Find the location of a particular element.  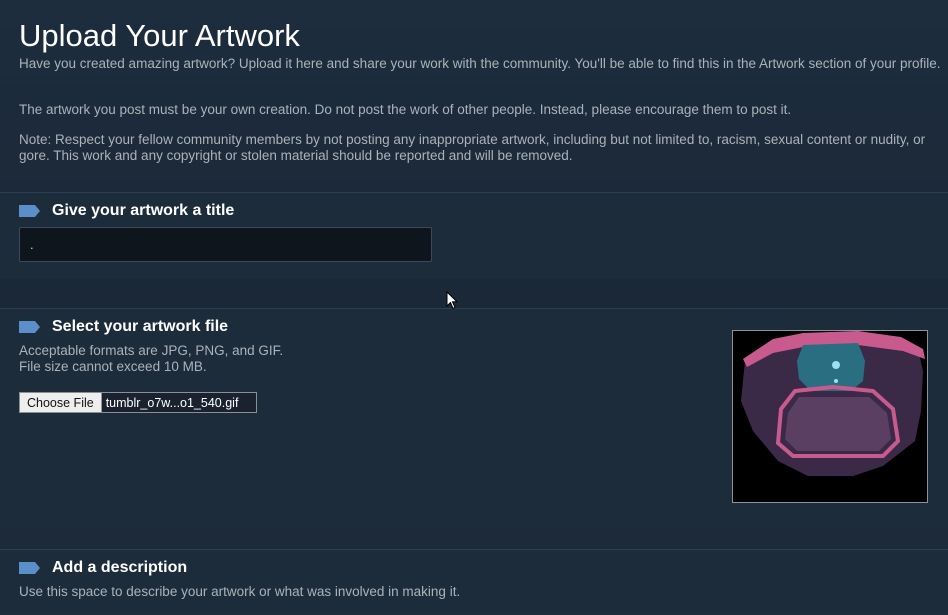

artwork-preview-graphic is located at coordinates (830, 416).